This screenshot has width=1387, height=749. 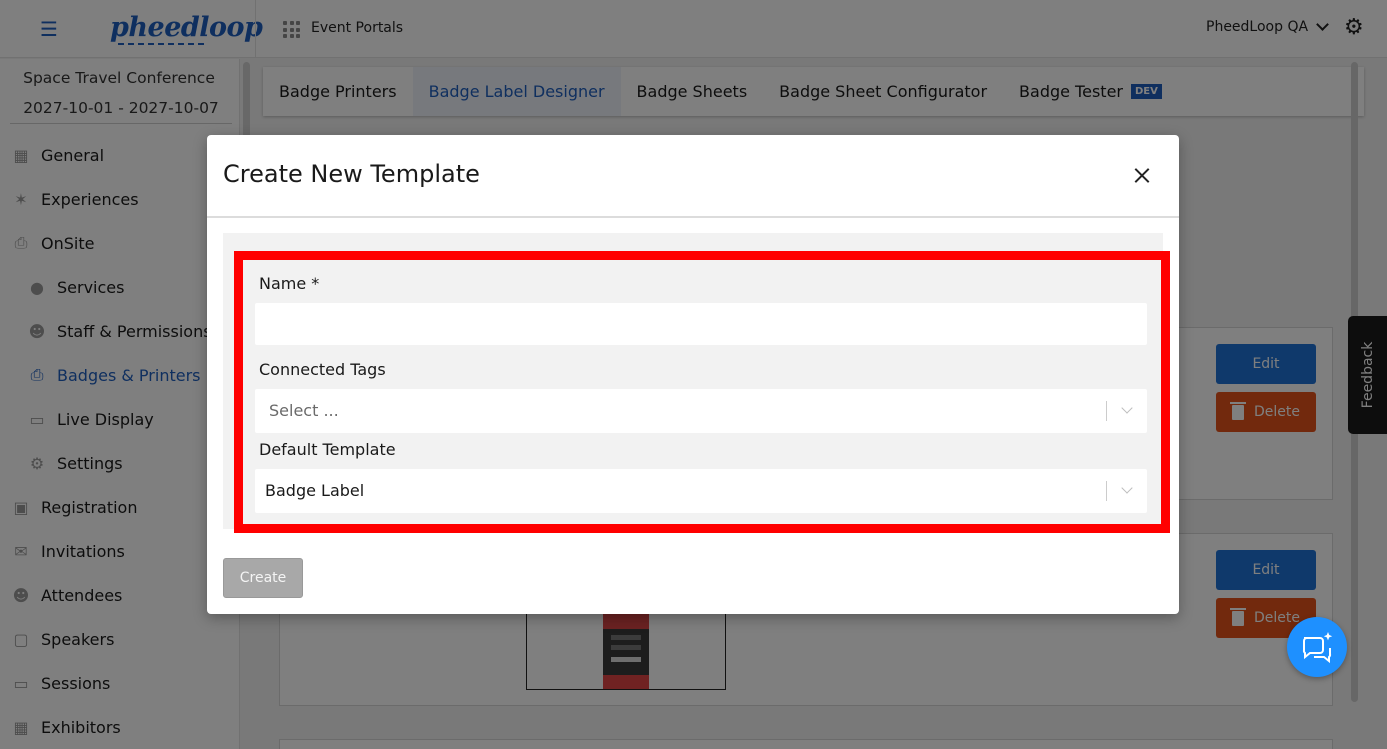 I want to click on modal-title: Create New Template, so click(x=351, y=174).